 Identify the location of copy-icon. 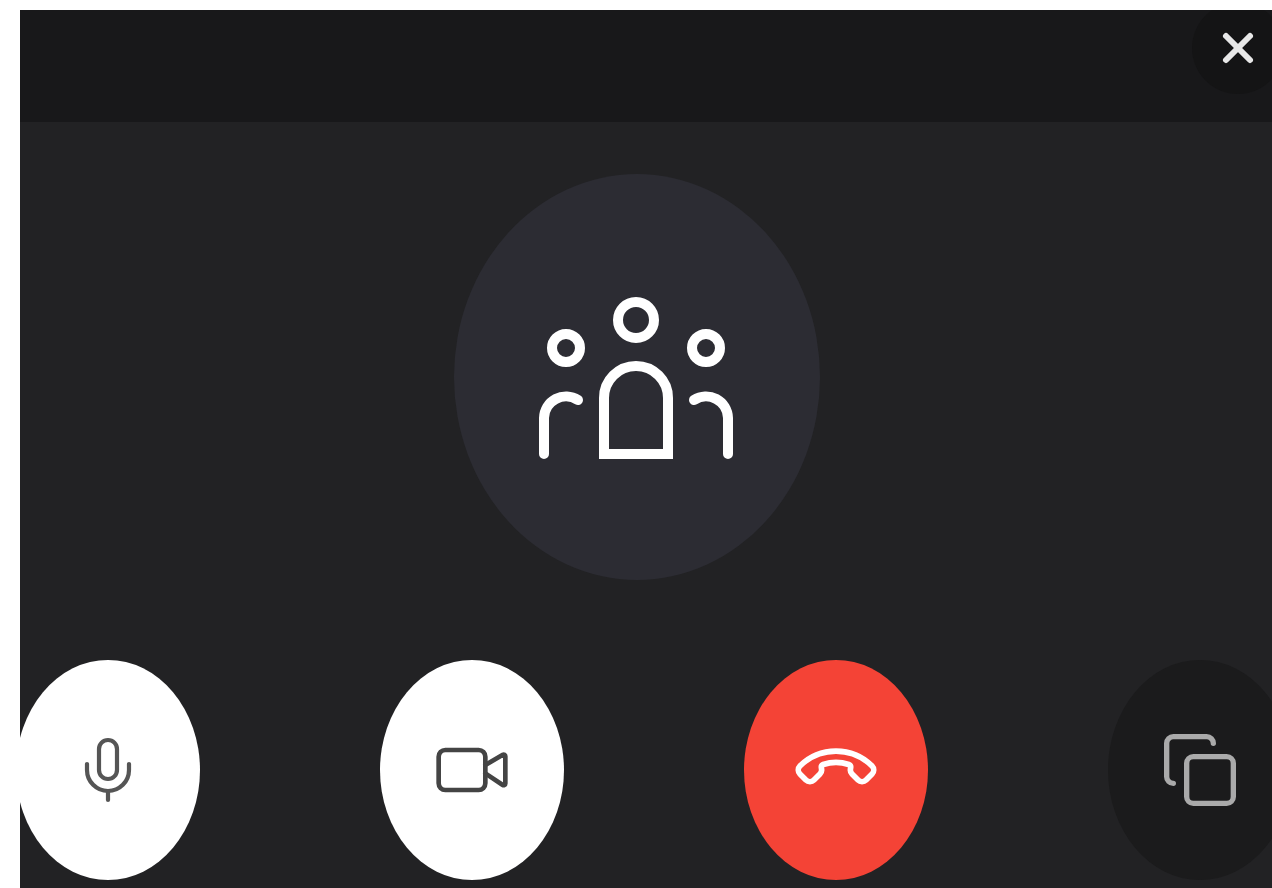
(1200, 770).